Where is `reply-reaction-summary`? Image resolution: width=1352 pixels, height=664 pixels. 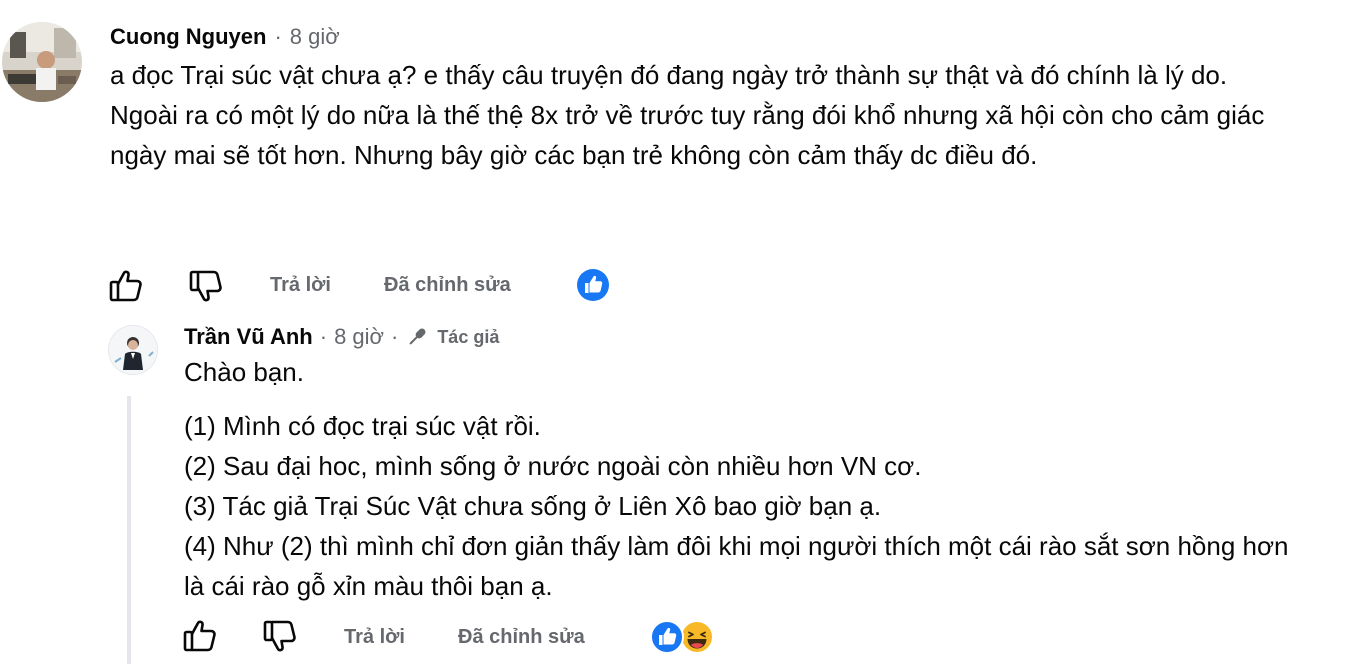
reply-reaction-summary is located at coordinates (683, 637).